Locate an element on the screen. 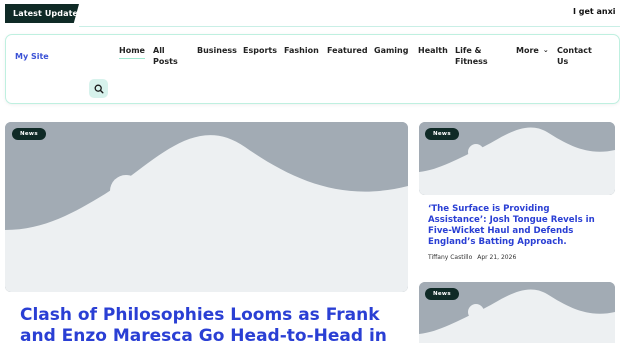 The image size is (620, 343). nav-all-posts: All Posts is located at coordinates (165, 56).